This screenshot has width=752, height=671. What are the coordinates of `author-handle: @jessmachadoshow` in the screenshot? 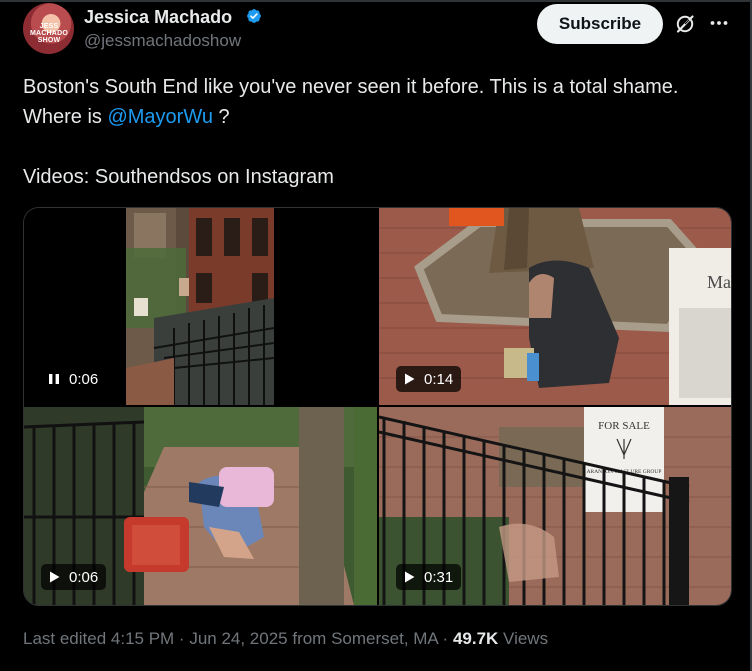 It's located at (162, 41).